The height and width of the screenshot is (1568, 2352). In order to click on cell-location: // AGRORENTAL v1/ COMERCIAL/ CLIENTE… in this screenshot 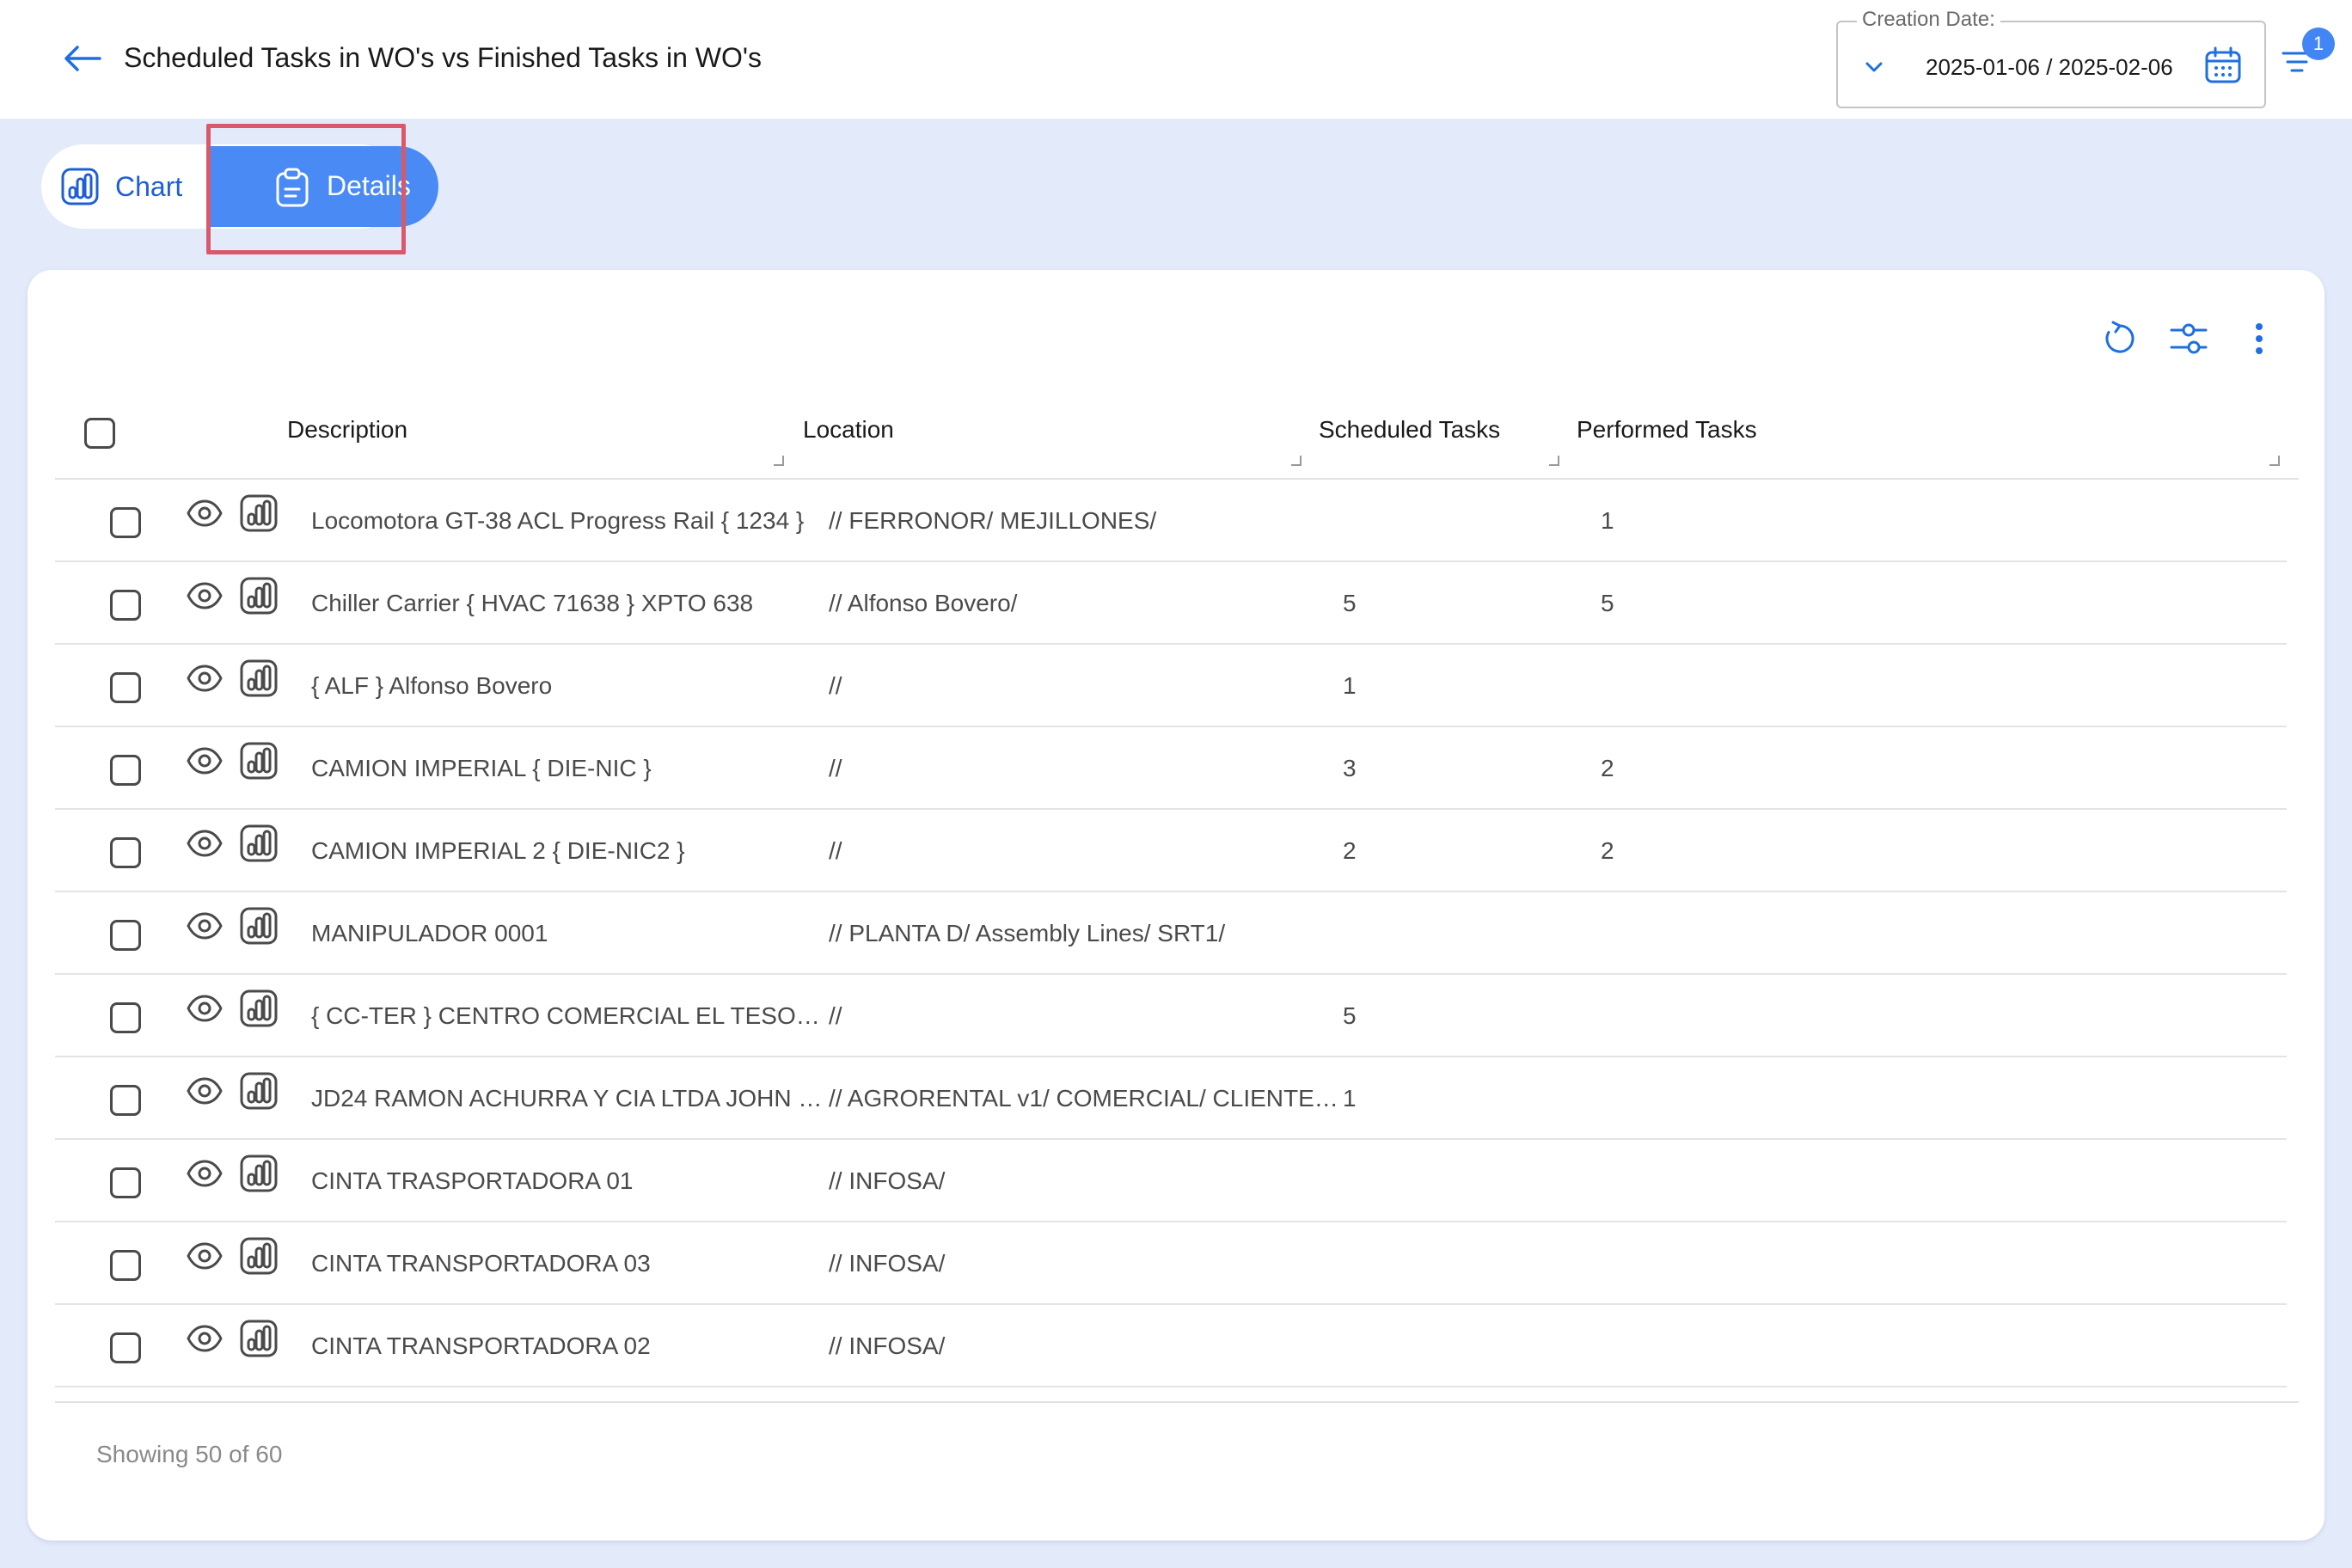, I will do `click(1083, 1098)`.